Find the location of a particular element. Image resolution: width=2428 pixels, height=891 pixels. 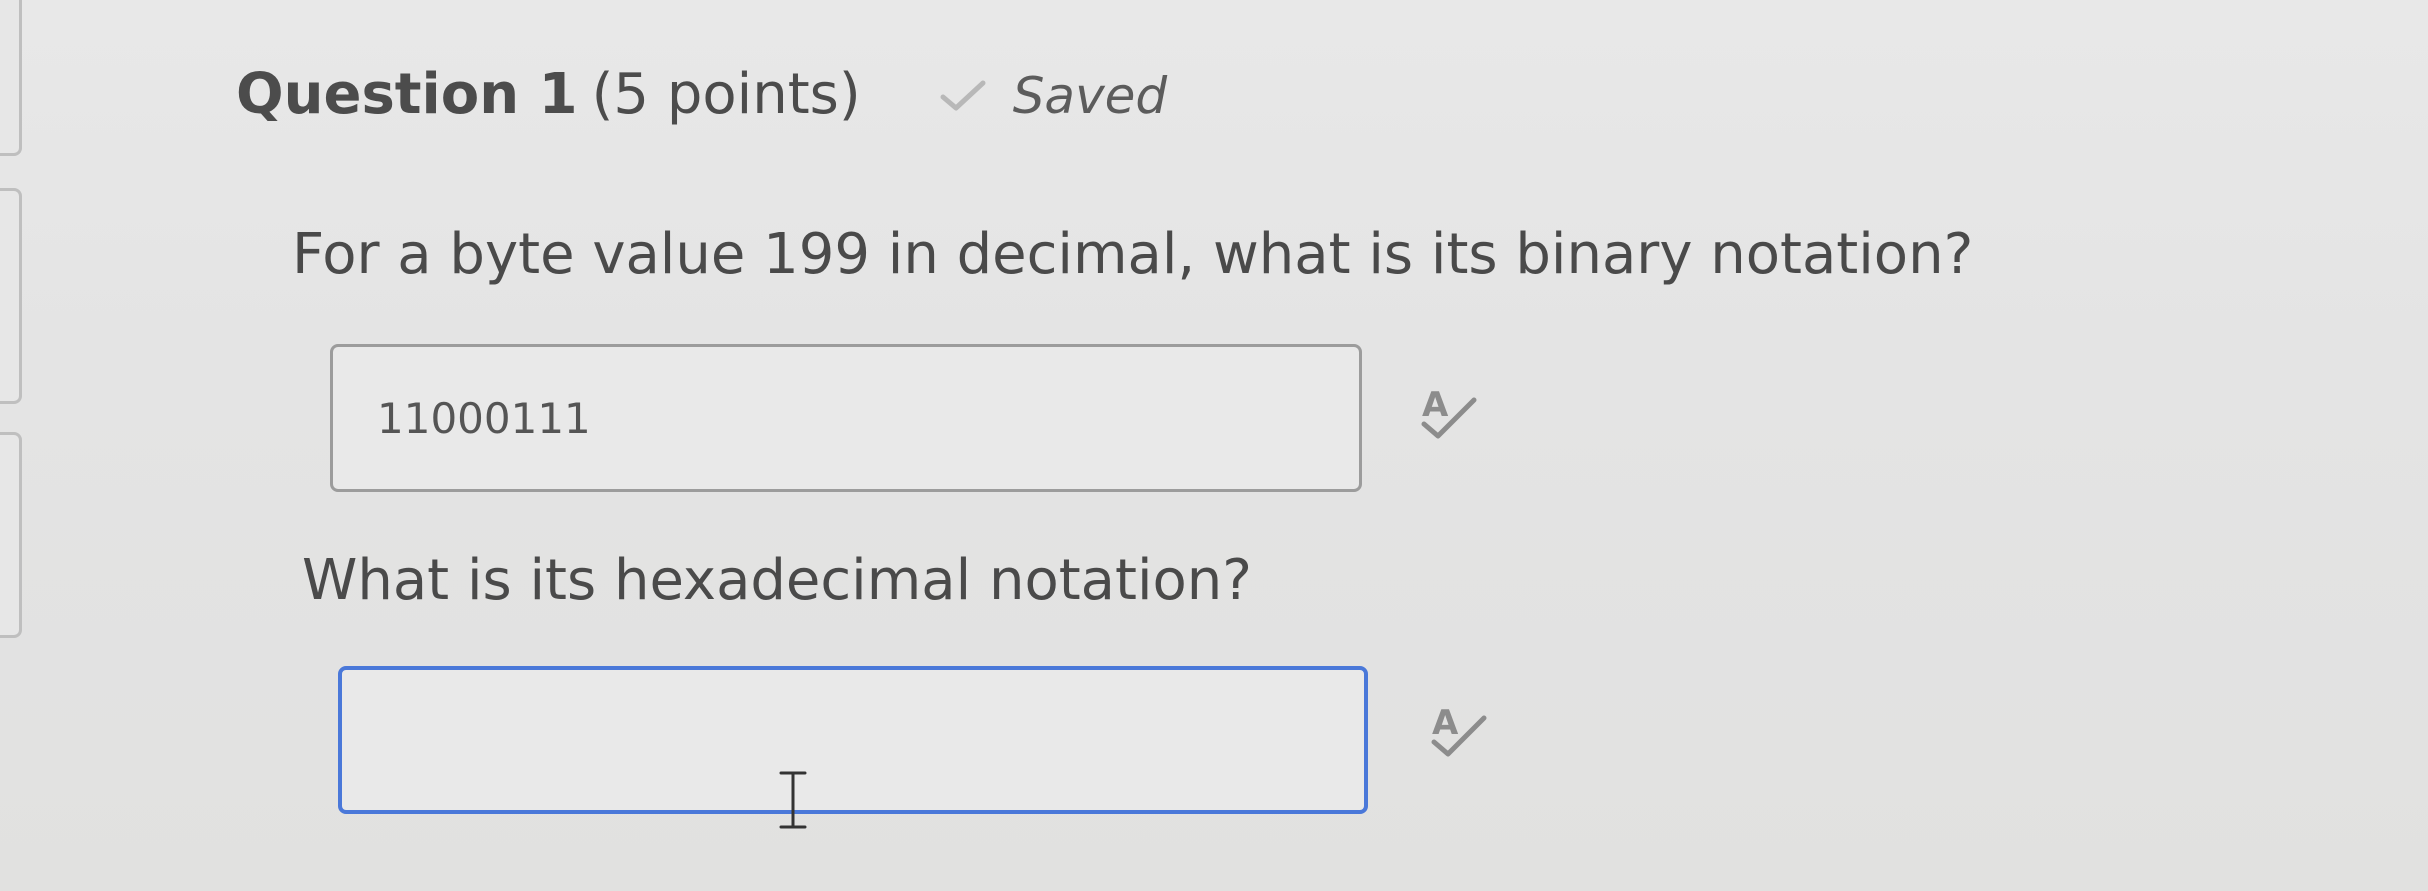

question-header: Question 1 (5 points) Saved is located at coordinates (701, 94).